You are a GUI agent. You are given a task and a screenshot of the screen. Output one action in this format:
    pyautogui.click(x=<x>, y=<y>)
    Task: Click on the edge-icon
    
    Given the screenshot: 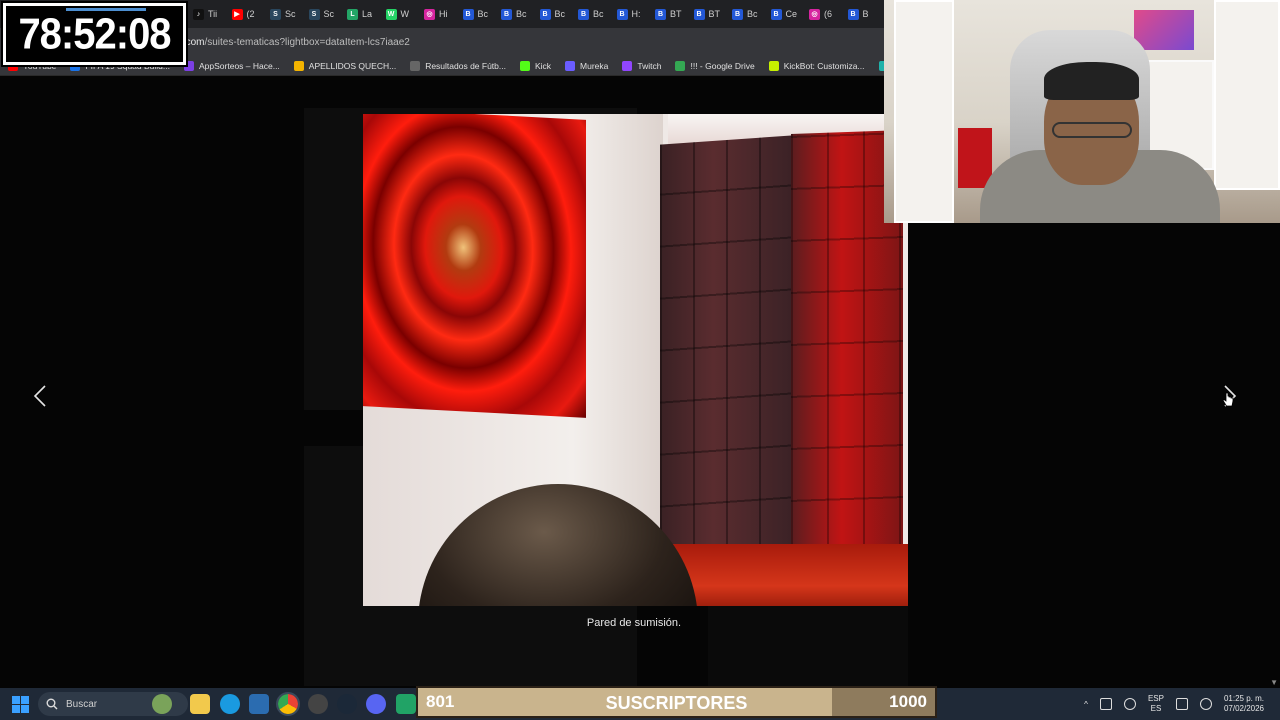 What is the action you would take?
    pyautogui.click(x=230, y=704)
    